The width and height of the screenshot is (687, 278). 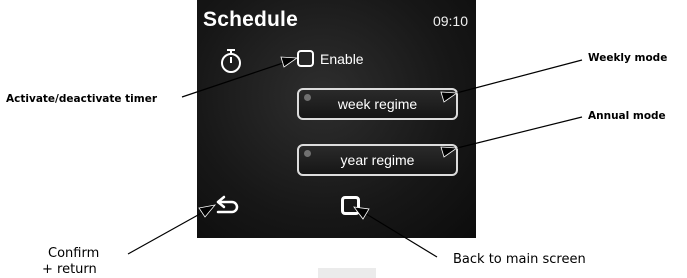 I want to click on back-arrowhead, so click(x=361, y=213).